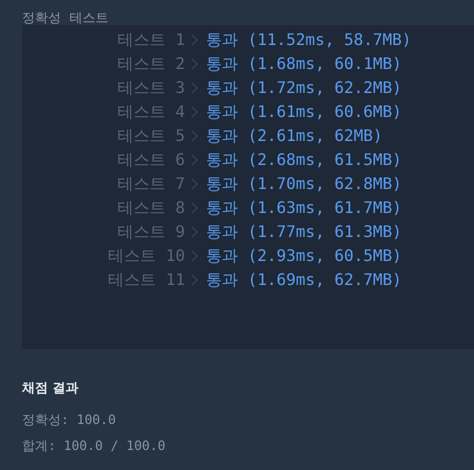 The image size is (474, 470). I want to click on test-label: 테스트 9, so click(150, 232).